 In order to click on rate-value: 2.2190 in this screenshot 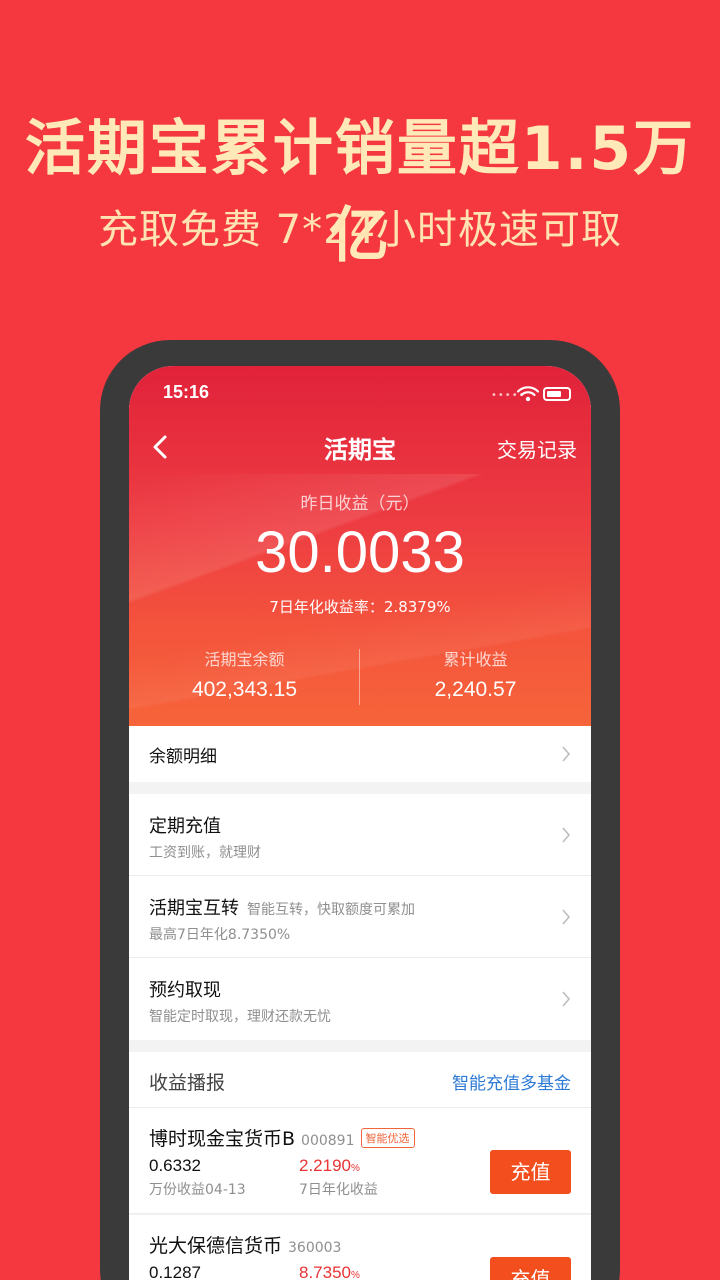, I will do `click(325, 1165)`.